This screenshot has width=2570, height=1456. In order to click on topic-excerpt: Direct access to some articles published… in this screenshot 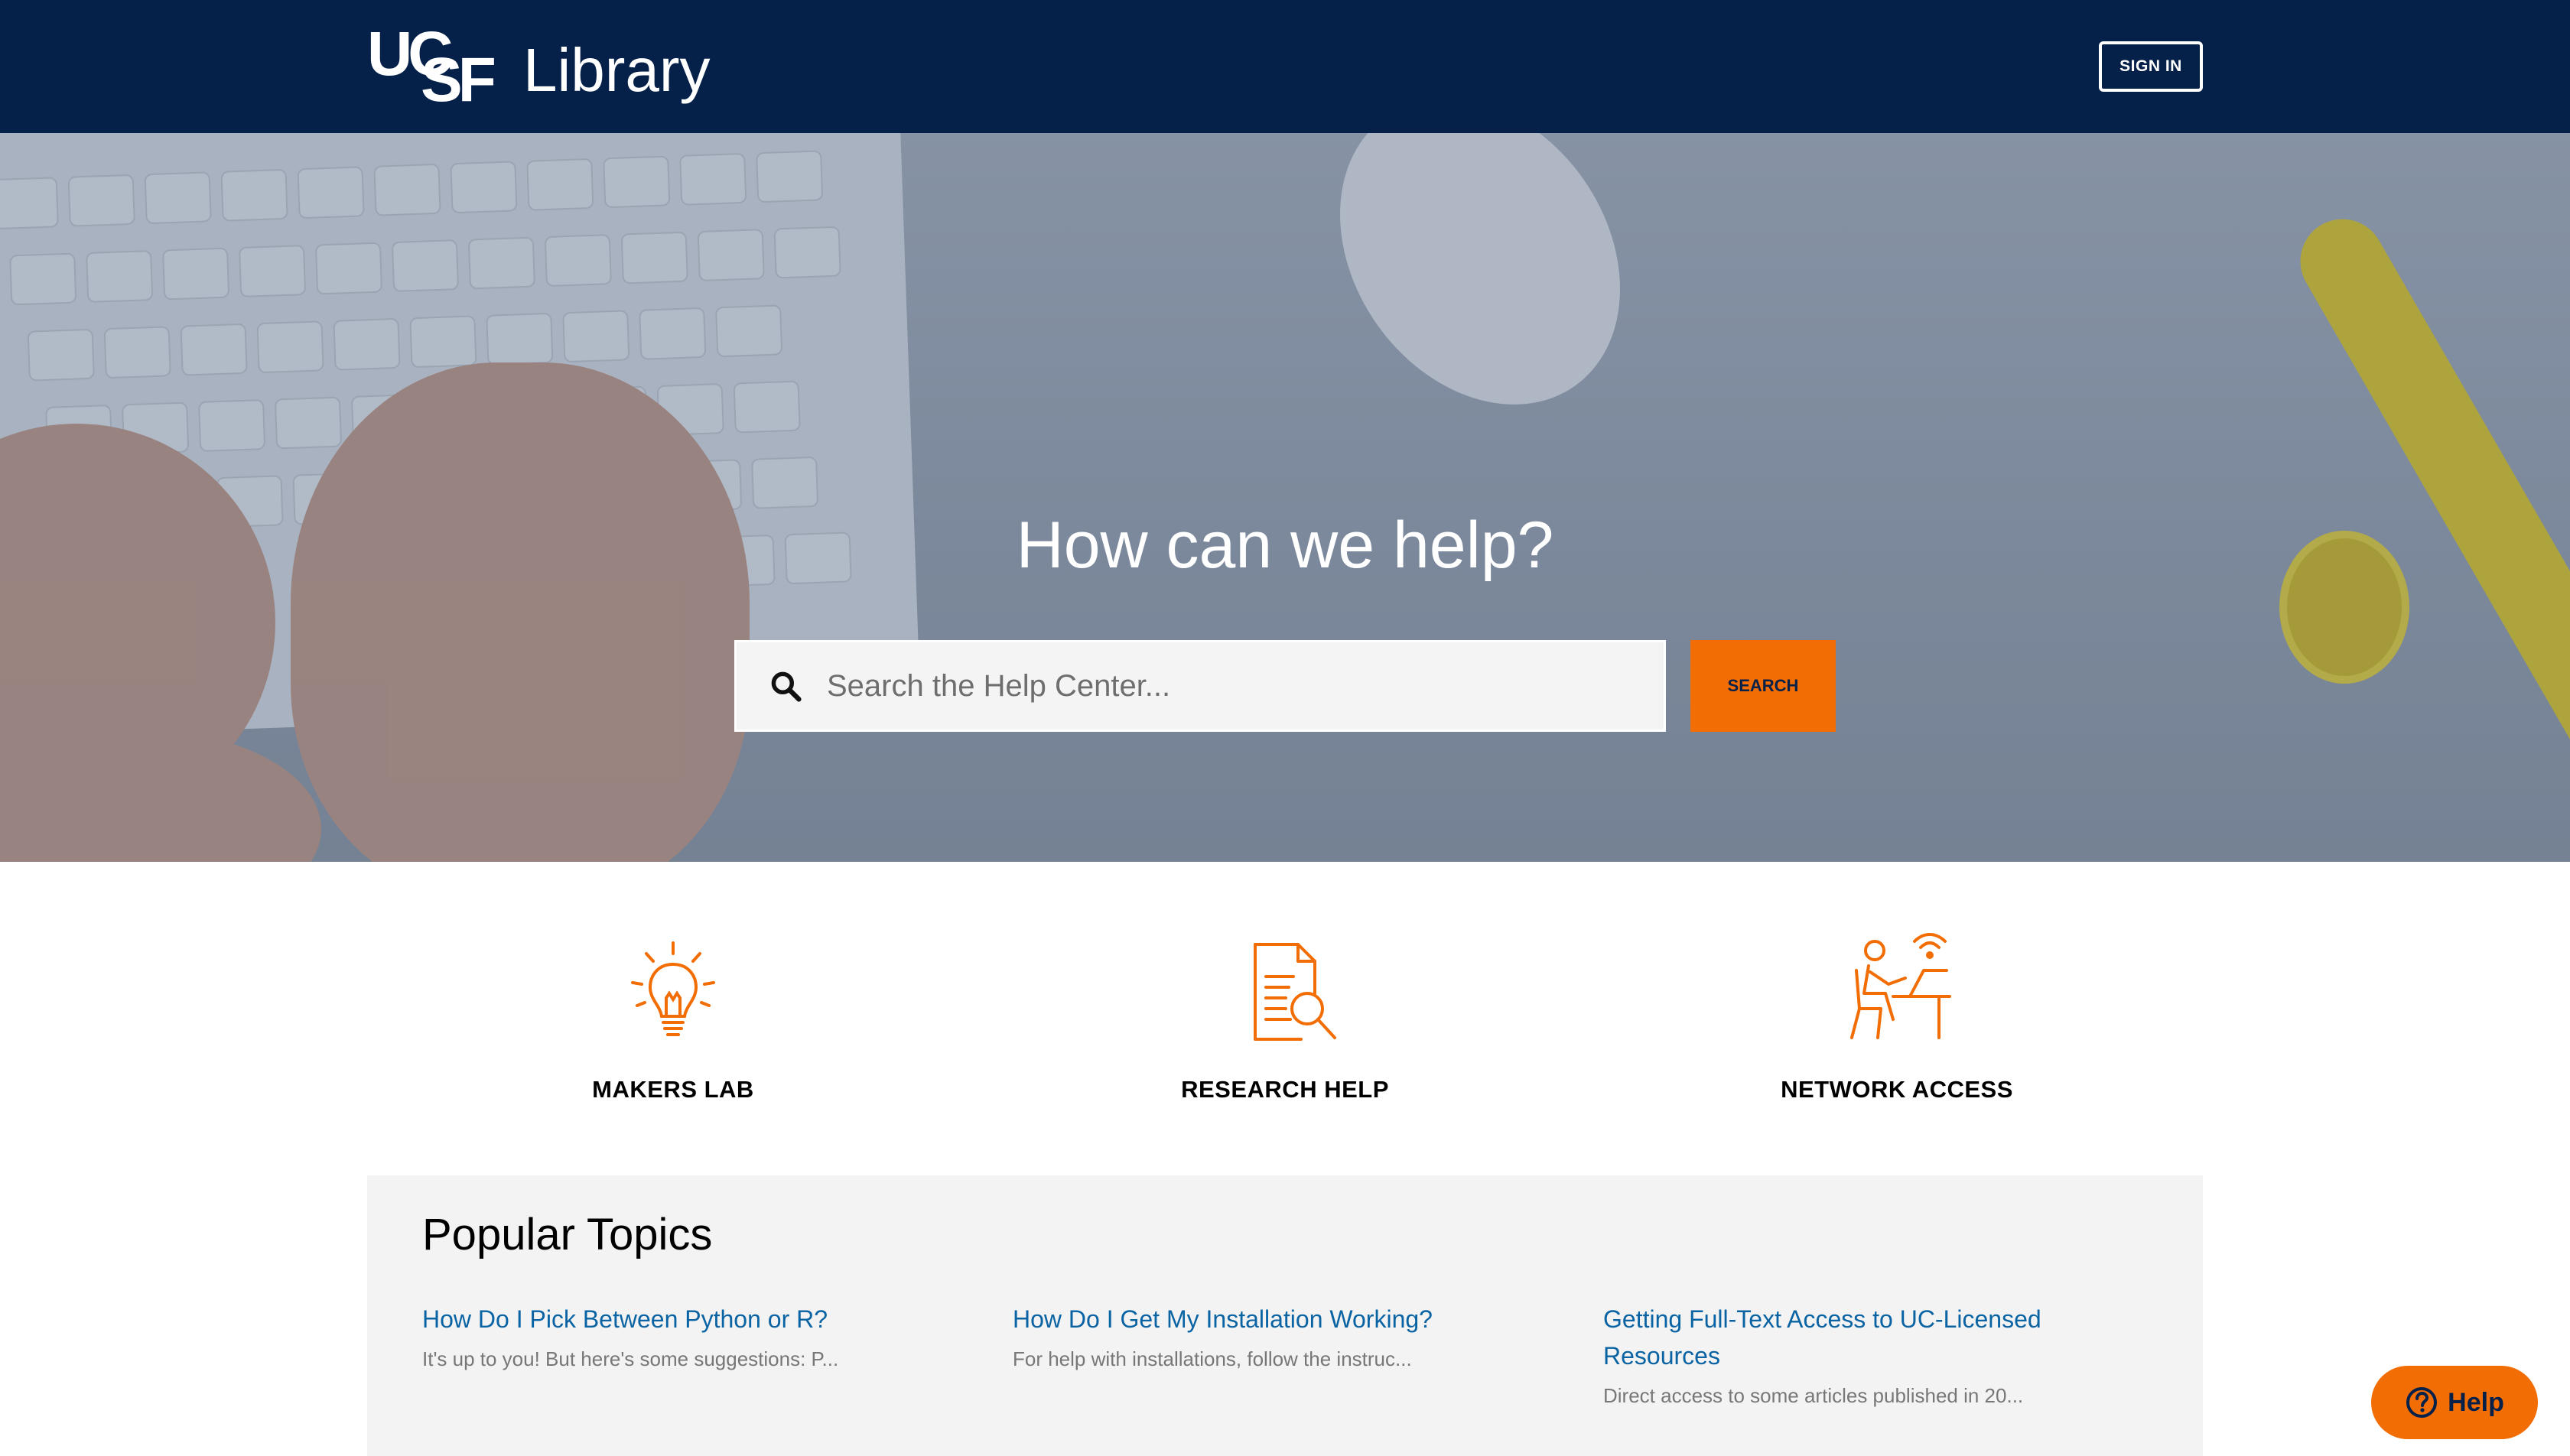, I will do `click(1813, 1395)`.